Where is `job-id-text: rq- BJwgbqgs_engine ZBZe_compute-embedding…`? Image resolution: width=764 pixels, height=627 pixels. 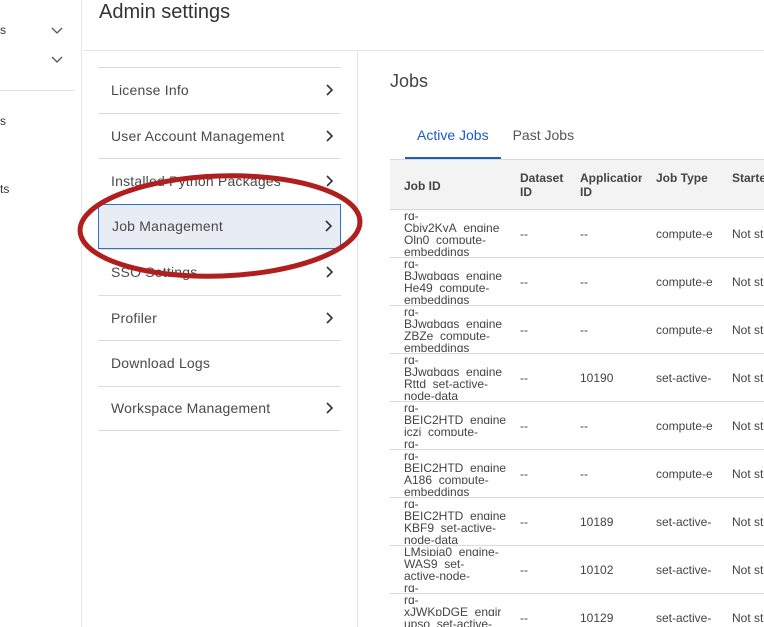
job-id-text: rq- BJwgbqgs_engine ZBZe_compute-embedding… is located at coordinates (453, 329).